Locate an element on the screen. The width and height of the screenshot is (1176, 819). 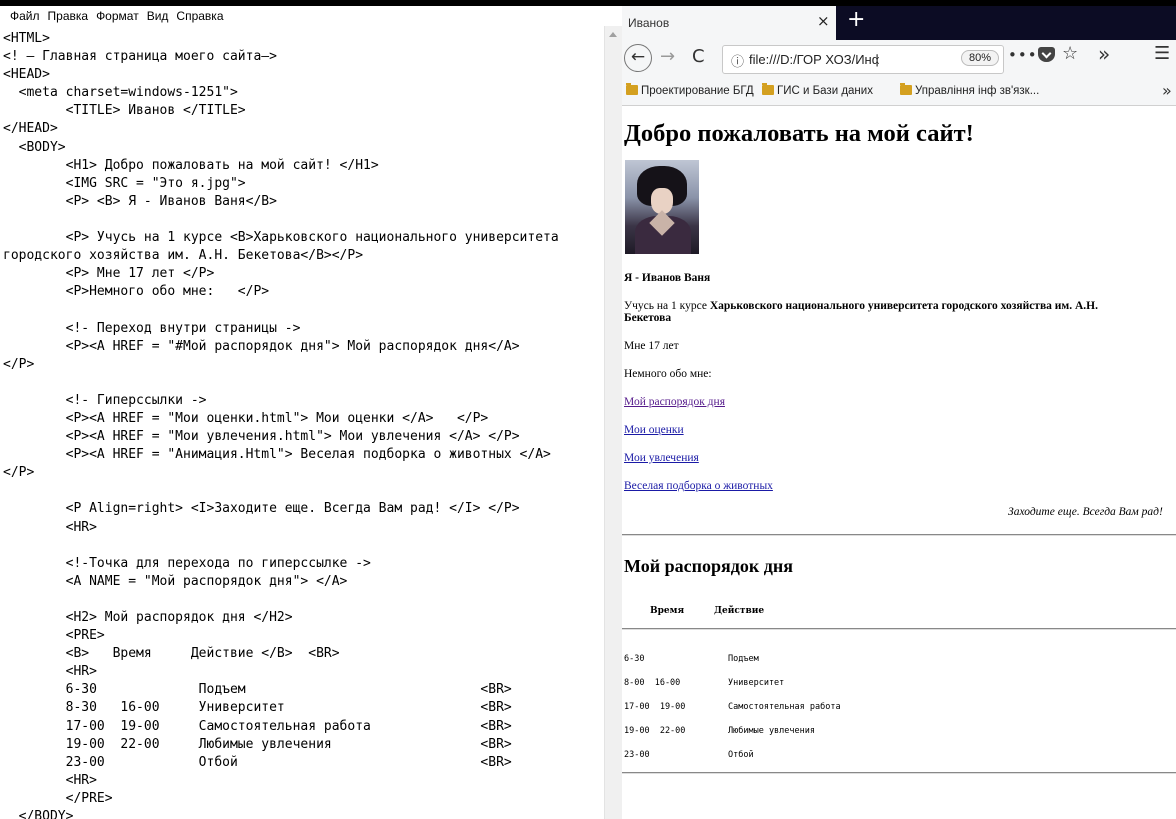
avatar-image is located at coordinates (662, 207).